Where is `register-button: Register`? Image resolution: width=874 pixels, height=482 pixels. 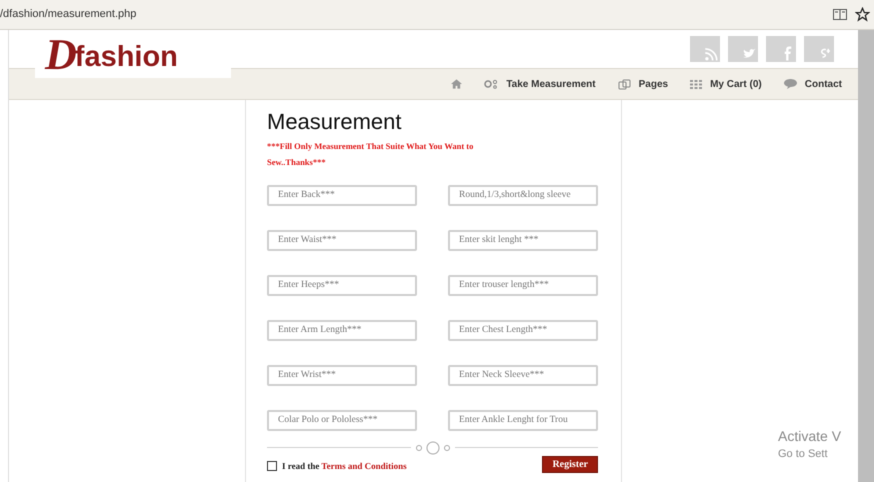 register-button: Register is located at coordinates (570, 464).